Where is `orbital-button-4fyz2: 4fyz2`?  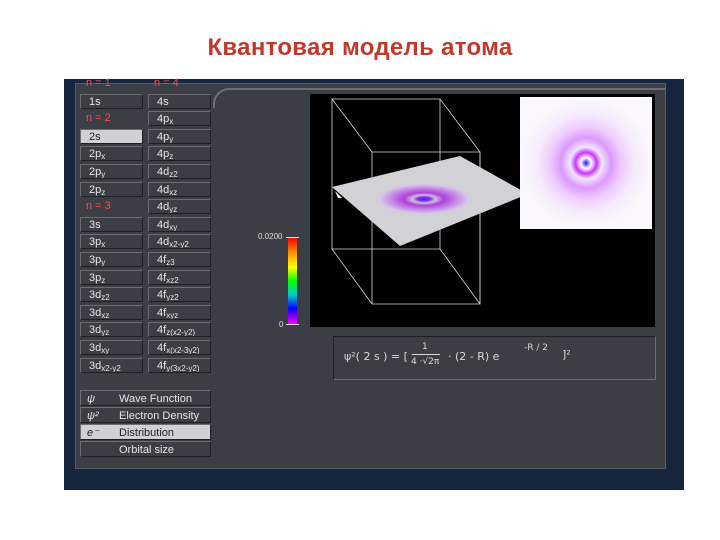 orbital-button-4fyz2: 4fyz2 is located at coordinates (179, 294).